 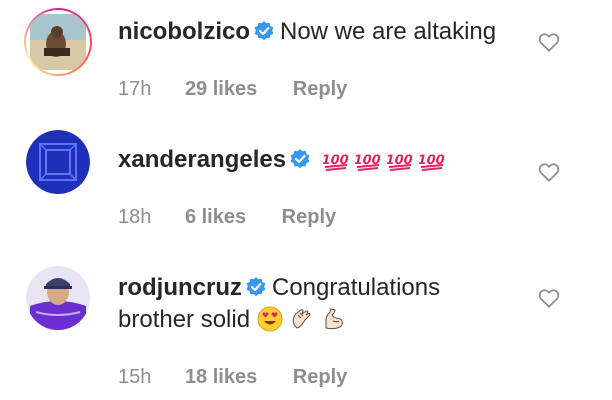 I want to click on clapping-hands-icon, so click(x=301, y=319).